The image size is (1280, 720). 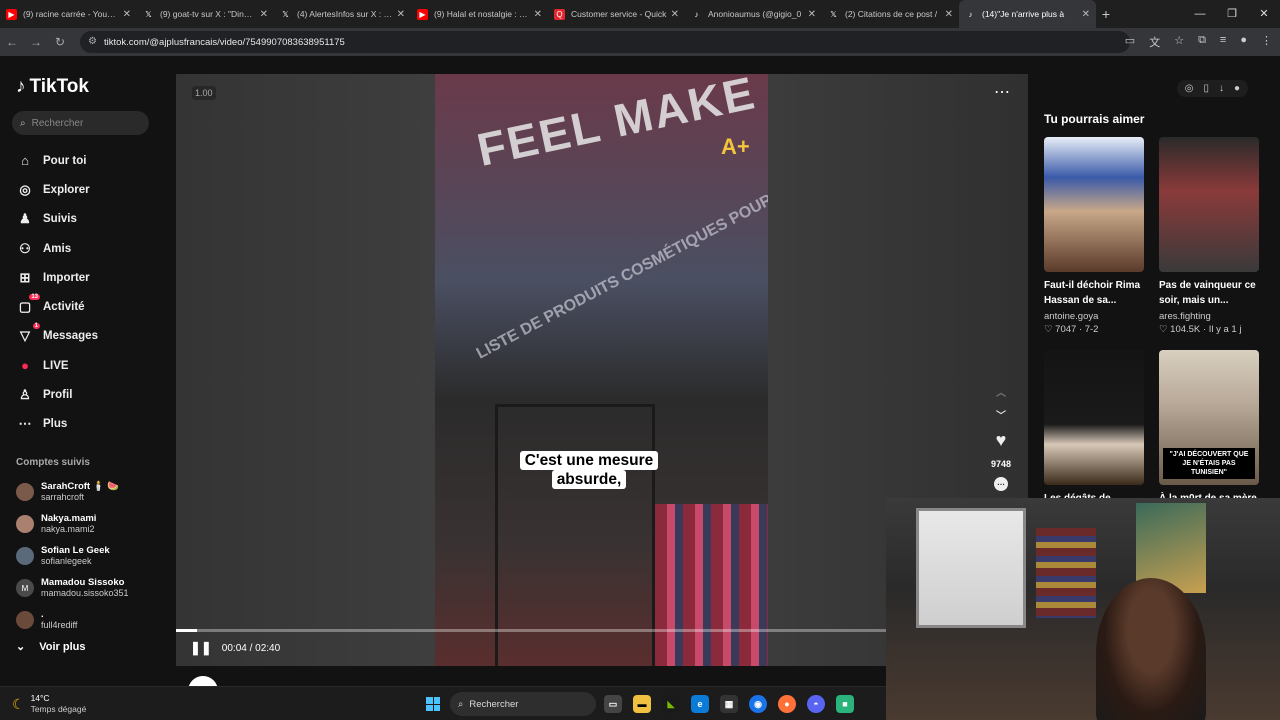 What do you see at coordinates (1130, 42) in the screenshot?
I see `cast-icon: ▭` at bounding box center [1130, 42].